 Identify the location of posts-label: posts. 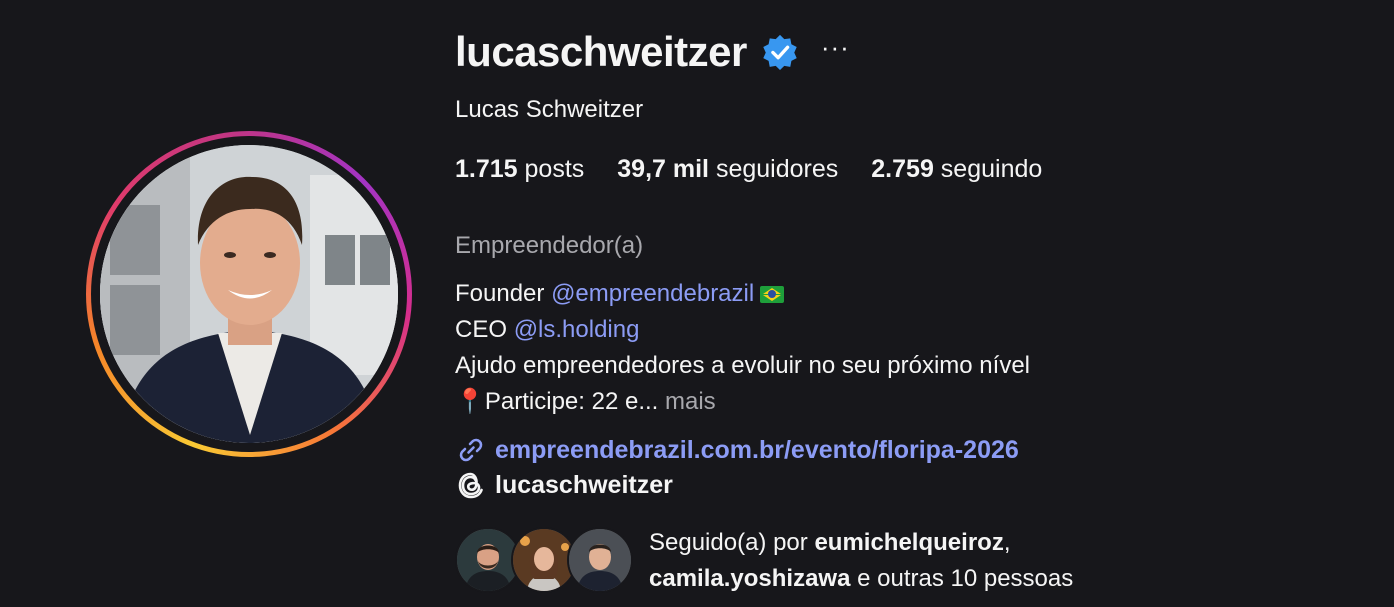
(554, 169).